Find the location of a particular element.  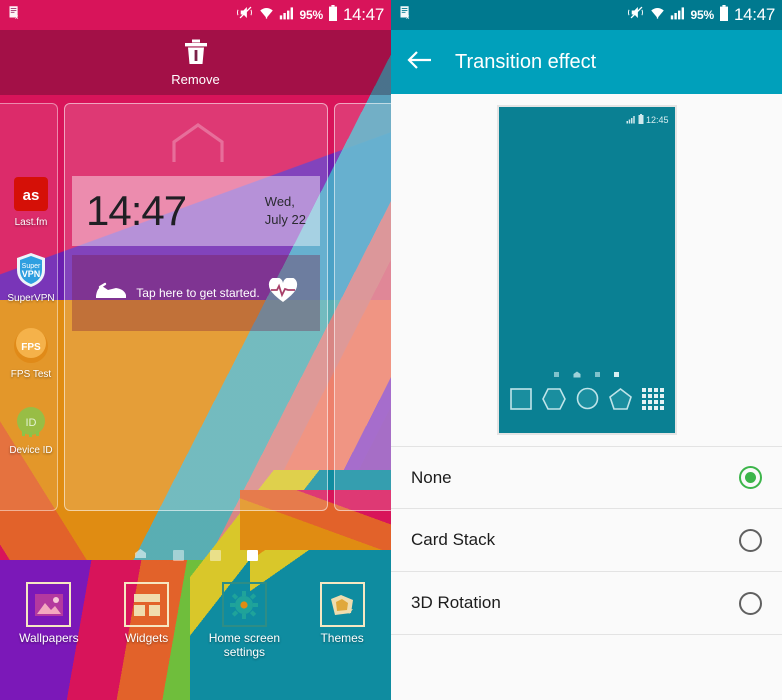

app-icon-fps-test: FPS FPS Test is located at coordinates (31, 353).